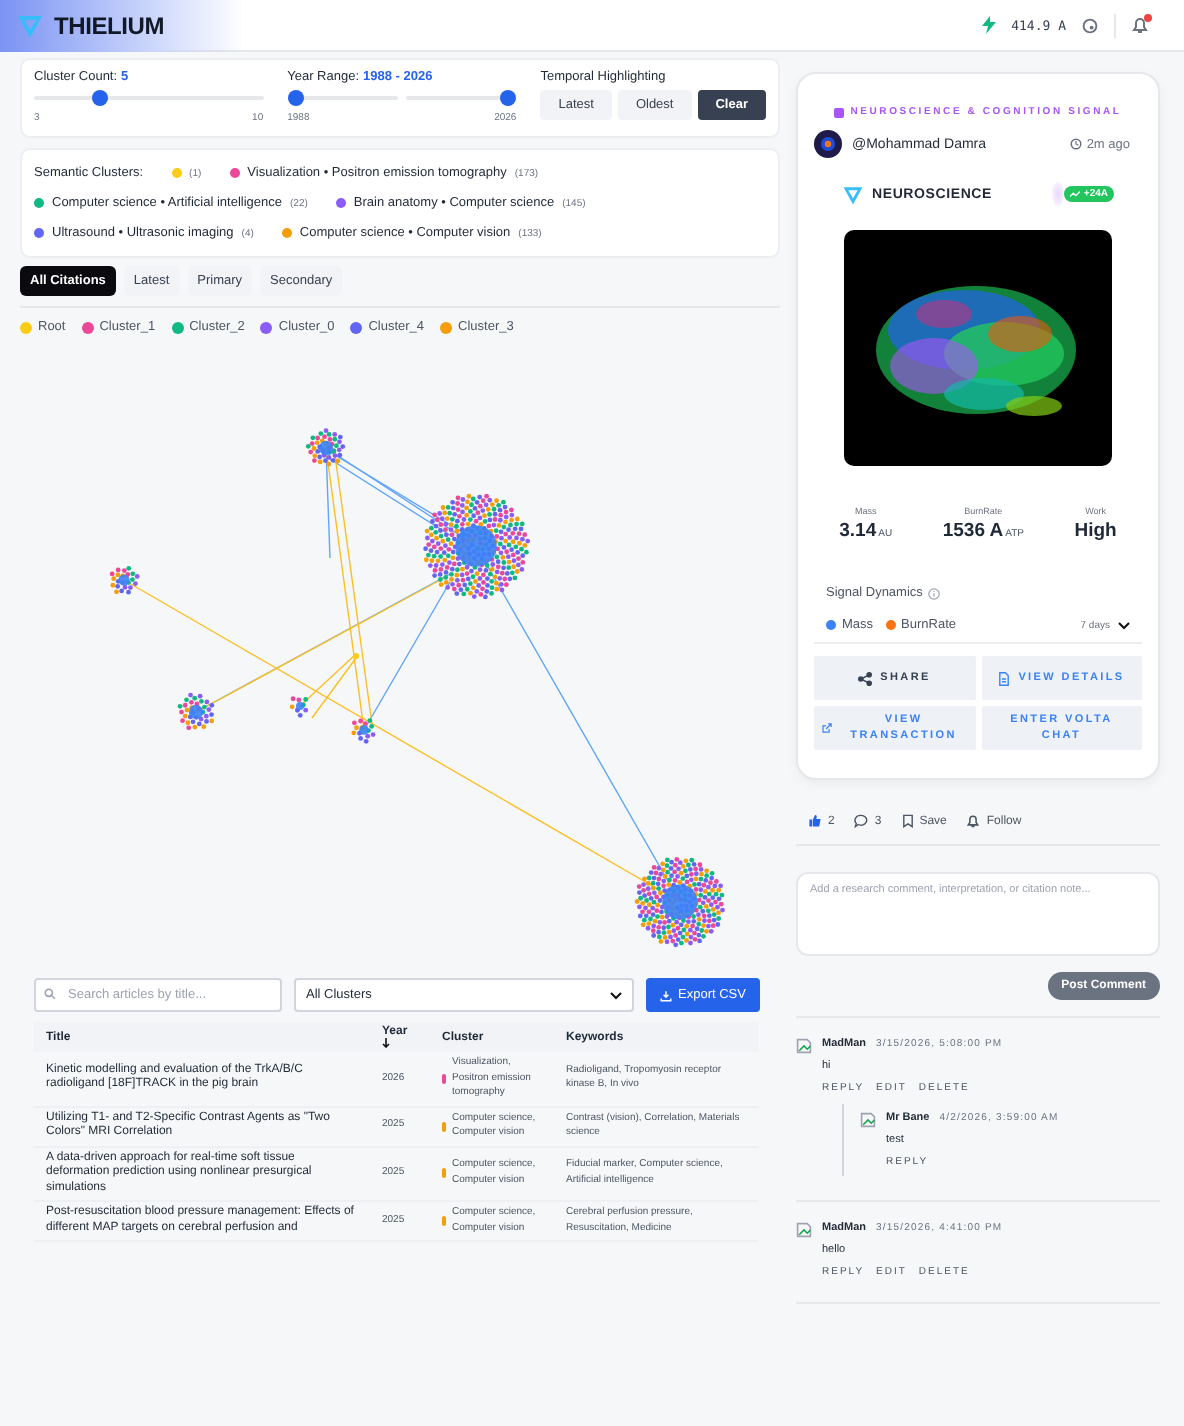 The width and height of the screenshot is (1184, 1426). Describe the element at coordinates (1004, 678) in the screenshot. I see `document-icon` at that location.